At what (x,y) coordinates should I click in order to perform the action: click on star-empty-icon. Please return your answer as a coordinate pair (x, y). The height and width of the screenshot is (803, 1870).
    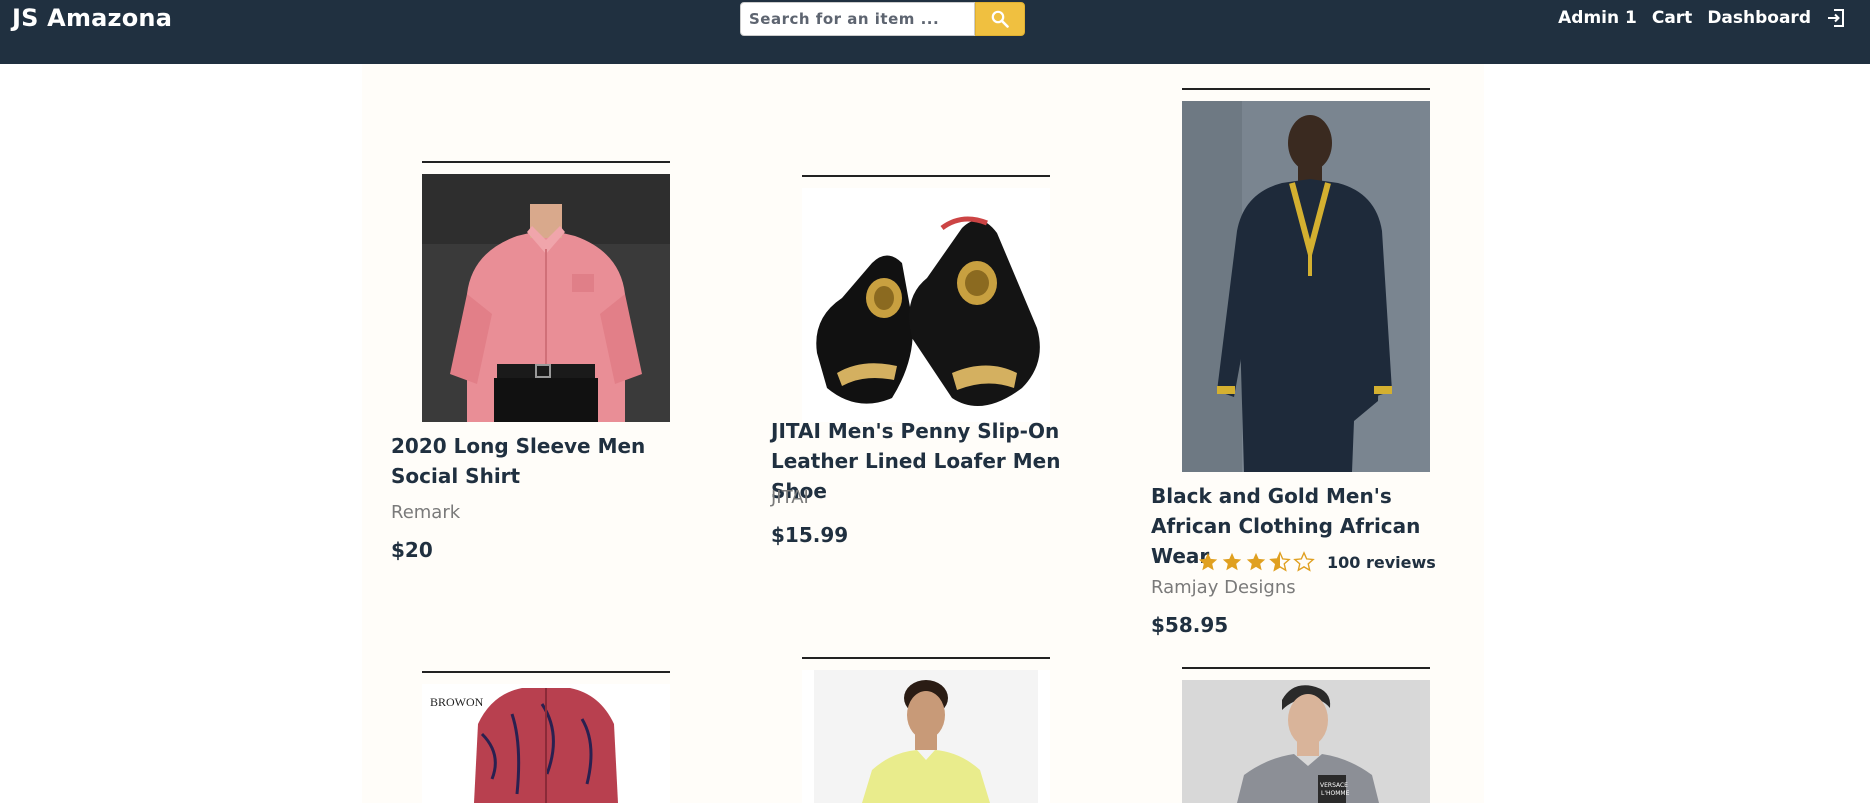
    Looking at the image, I should click on (1304, 561).